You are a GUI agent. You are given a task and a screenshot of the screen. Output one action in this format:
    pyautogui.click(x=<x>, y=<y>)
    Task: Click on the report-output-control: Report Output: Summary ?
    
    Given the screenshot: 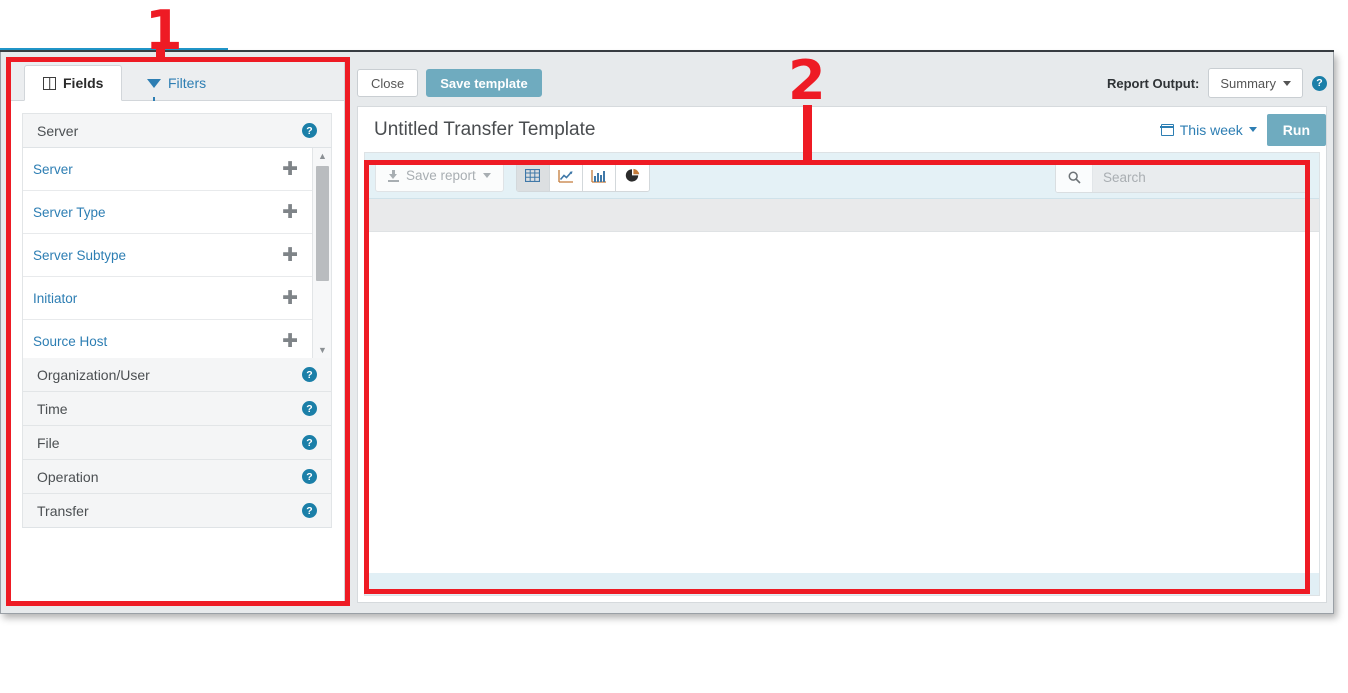 What is the action you would take?
    pyautogui.click(x=1217, y=83)
    